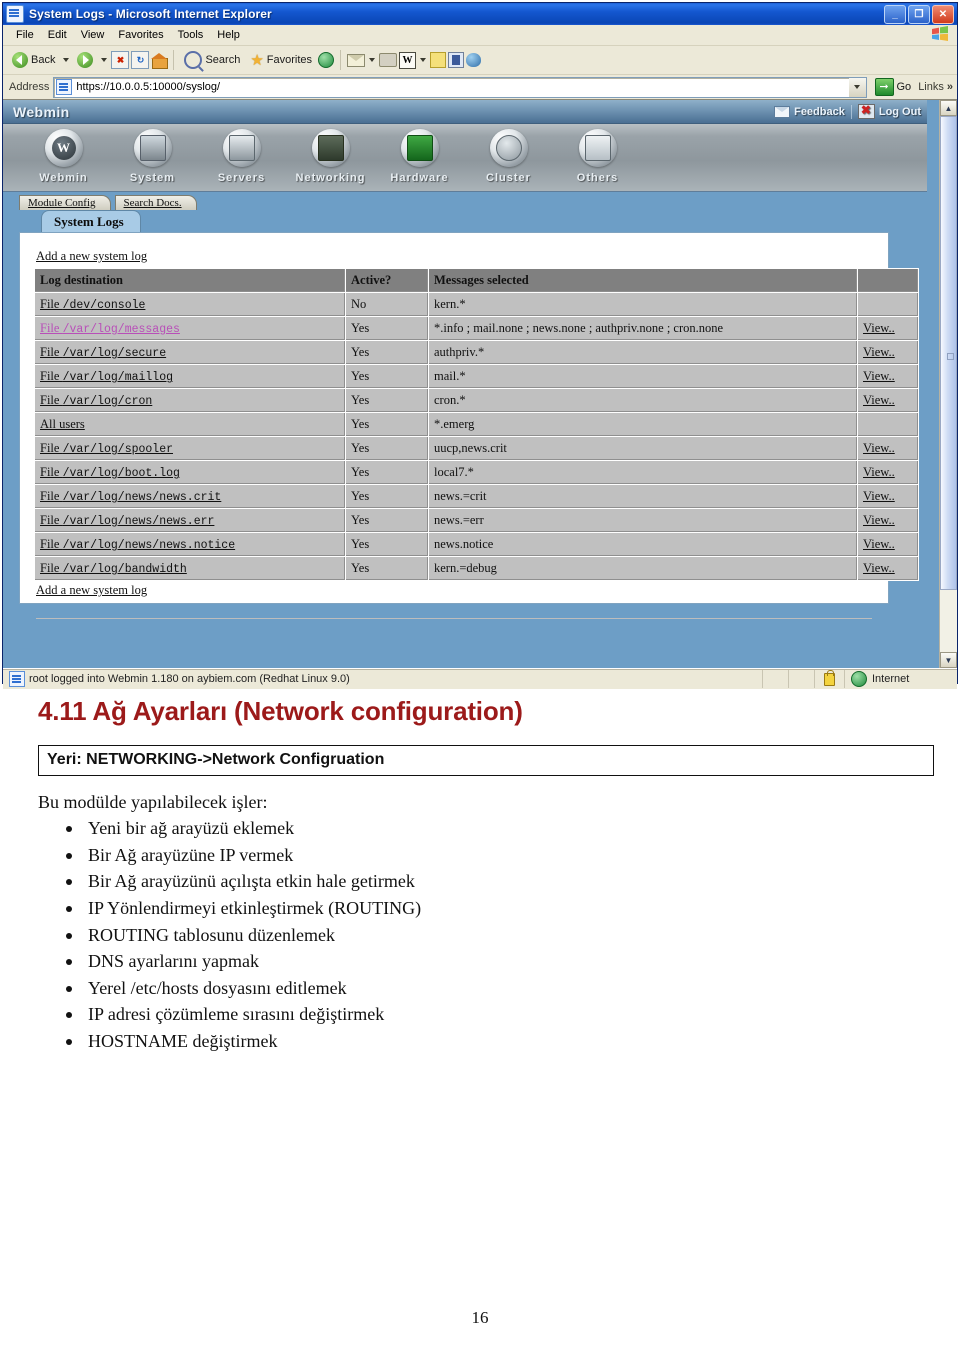  I want to click on cell-destination: File /dev/console, so click(190, 304).